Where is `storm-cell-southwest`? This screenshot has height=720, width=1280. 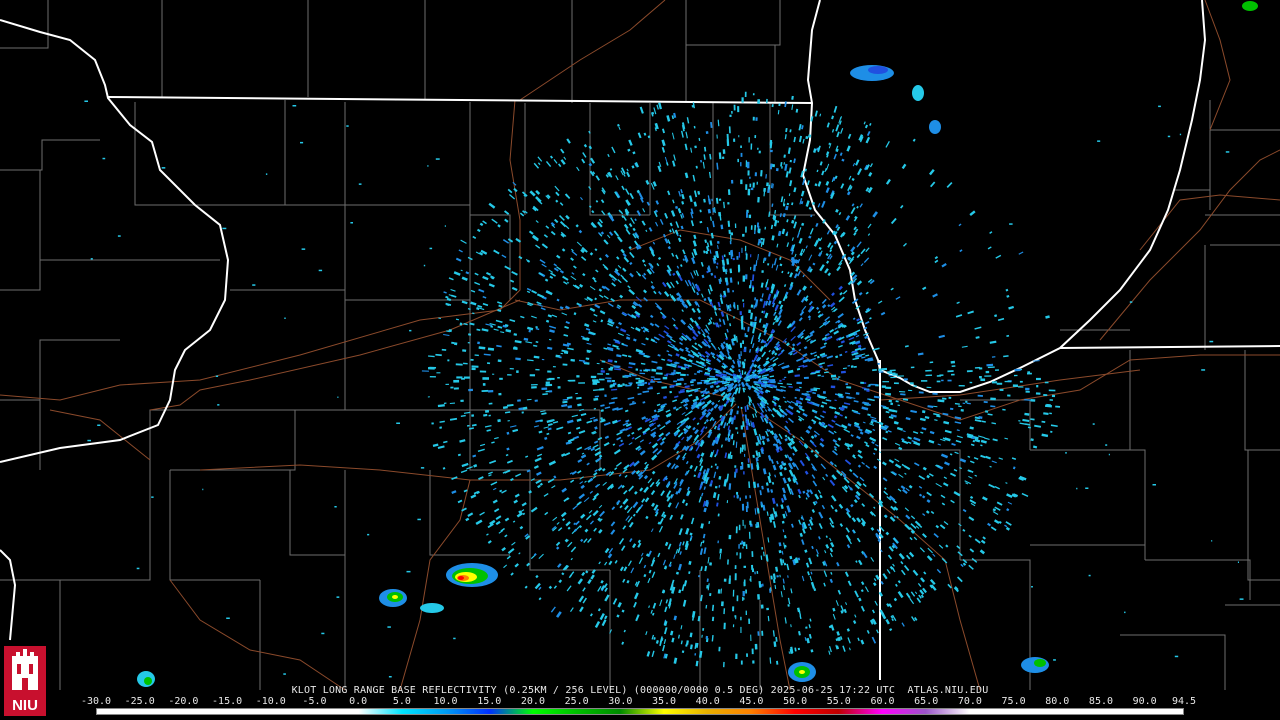 storm-cell-southwest is located at coordinates (472, 575).